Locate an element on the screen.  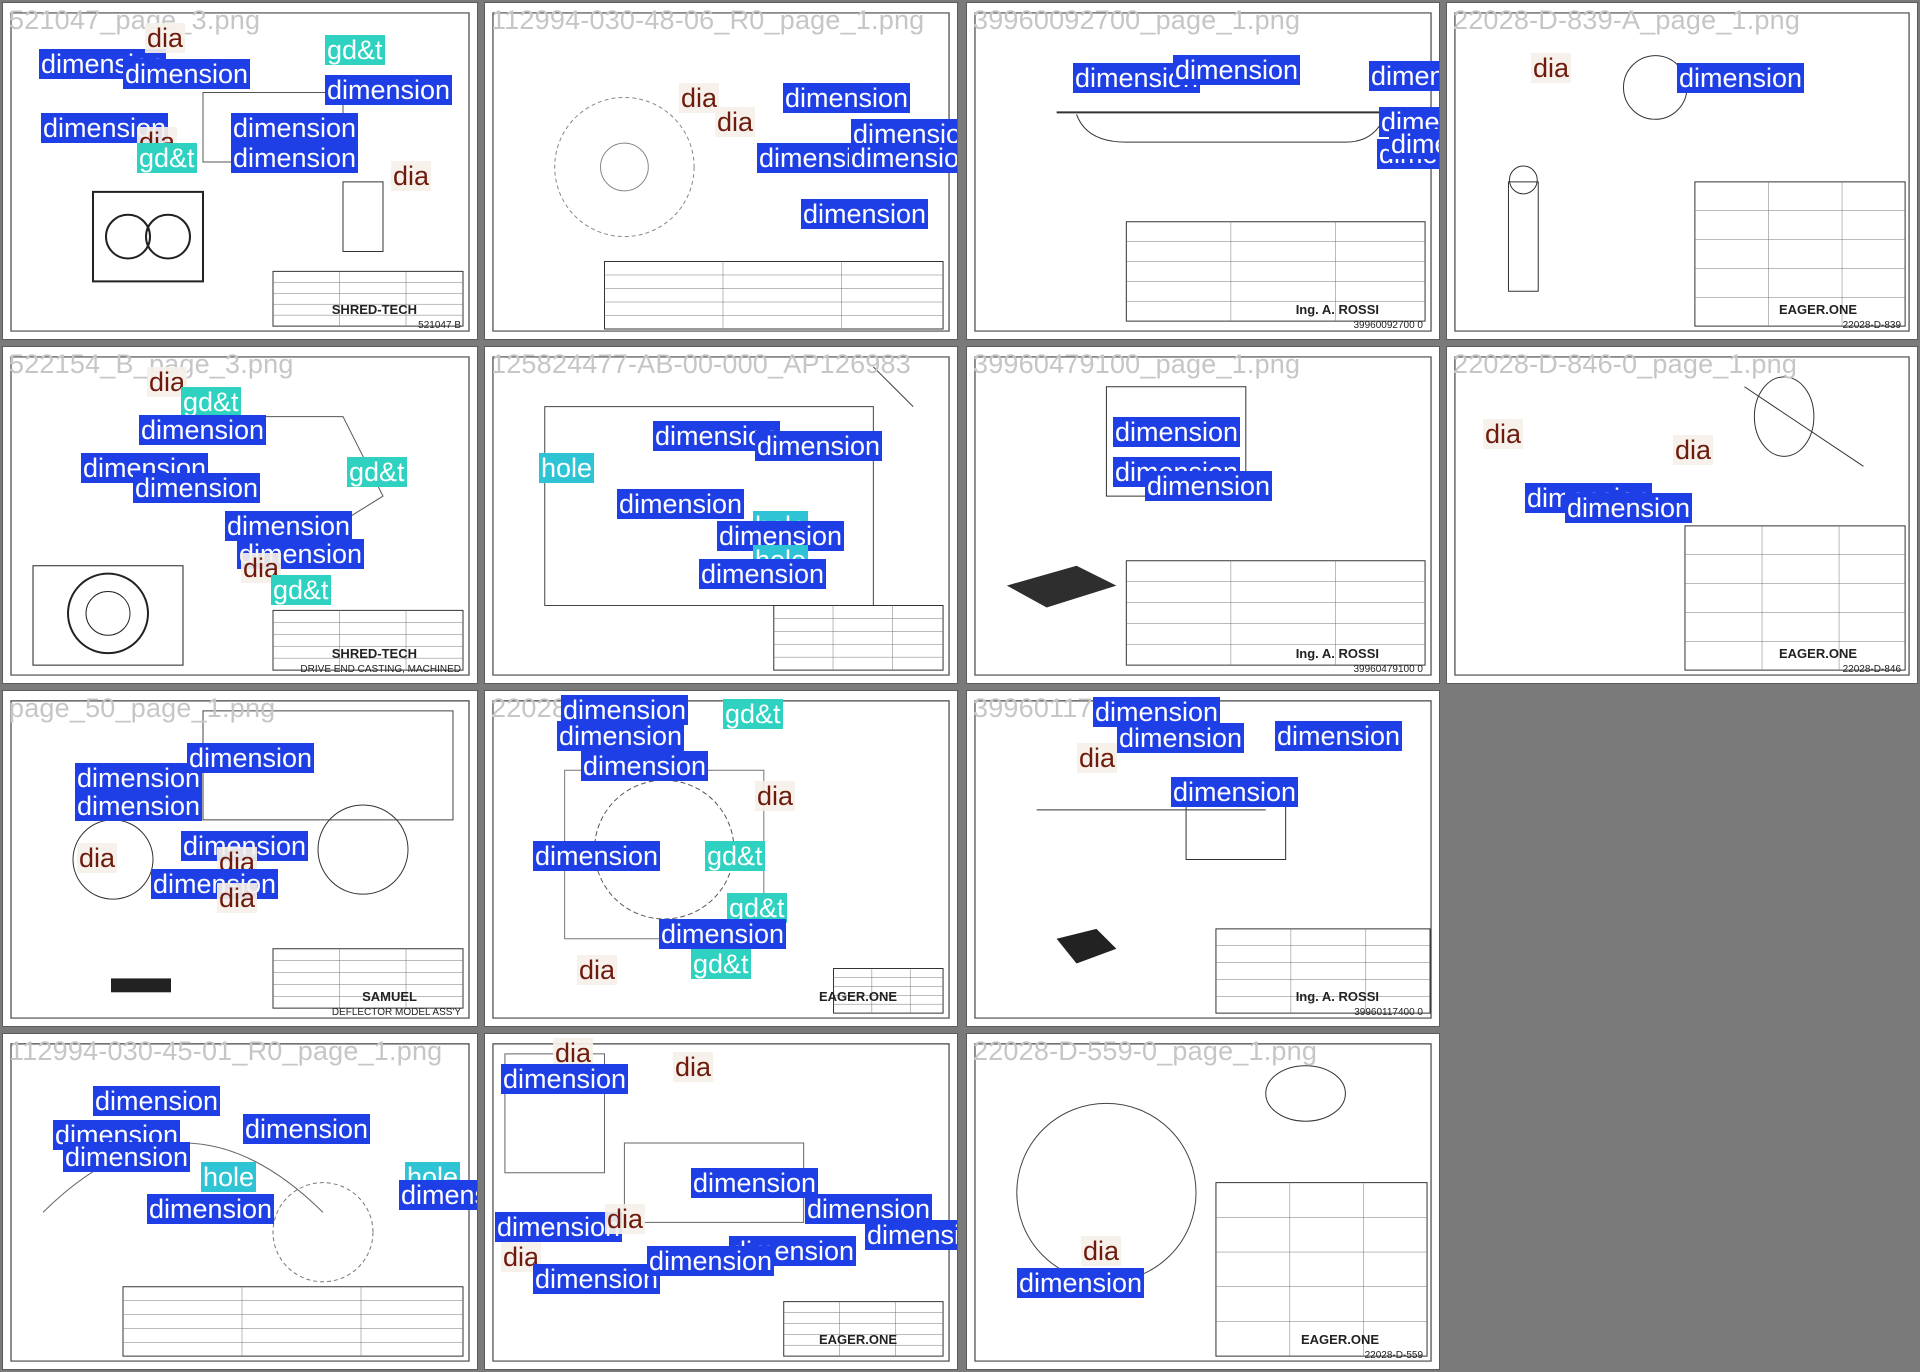
tile-filename: 39960479100_page_1.png is located at coordinates (1137, 364).